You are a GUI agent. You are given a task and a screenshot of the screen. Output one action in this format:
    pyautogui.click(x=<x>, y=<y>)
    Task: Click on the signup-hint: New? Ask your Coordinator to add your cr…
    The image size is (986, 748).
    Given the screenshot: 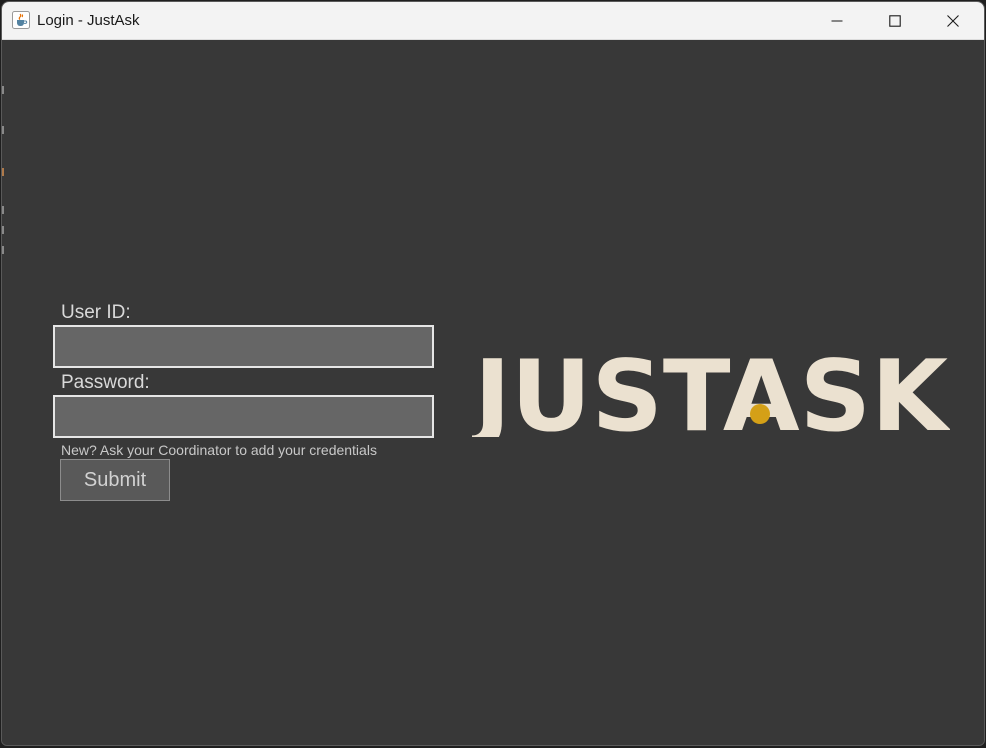 What is the action you would take?
    pyautogui.click(x=219, y=450)
    